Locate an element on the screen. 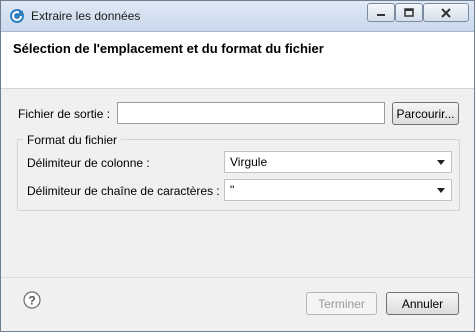 This screenshot has height=332, width=475. close-icon is located at coordinates (446, 12).